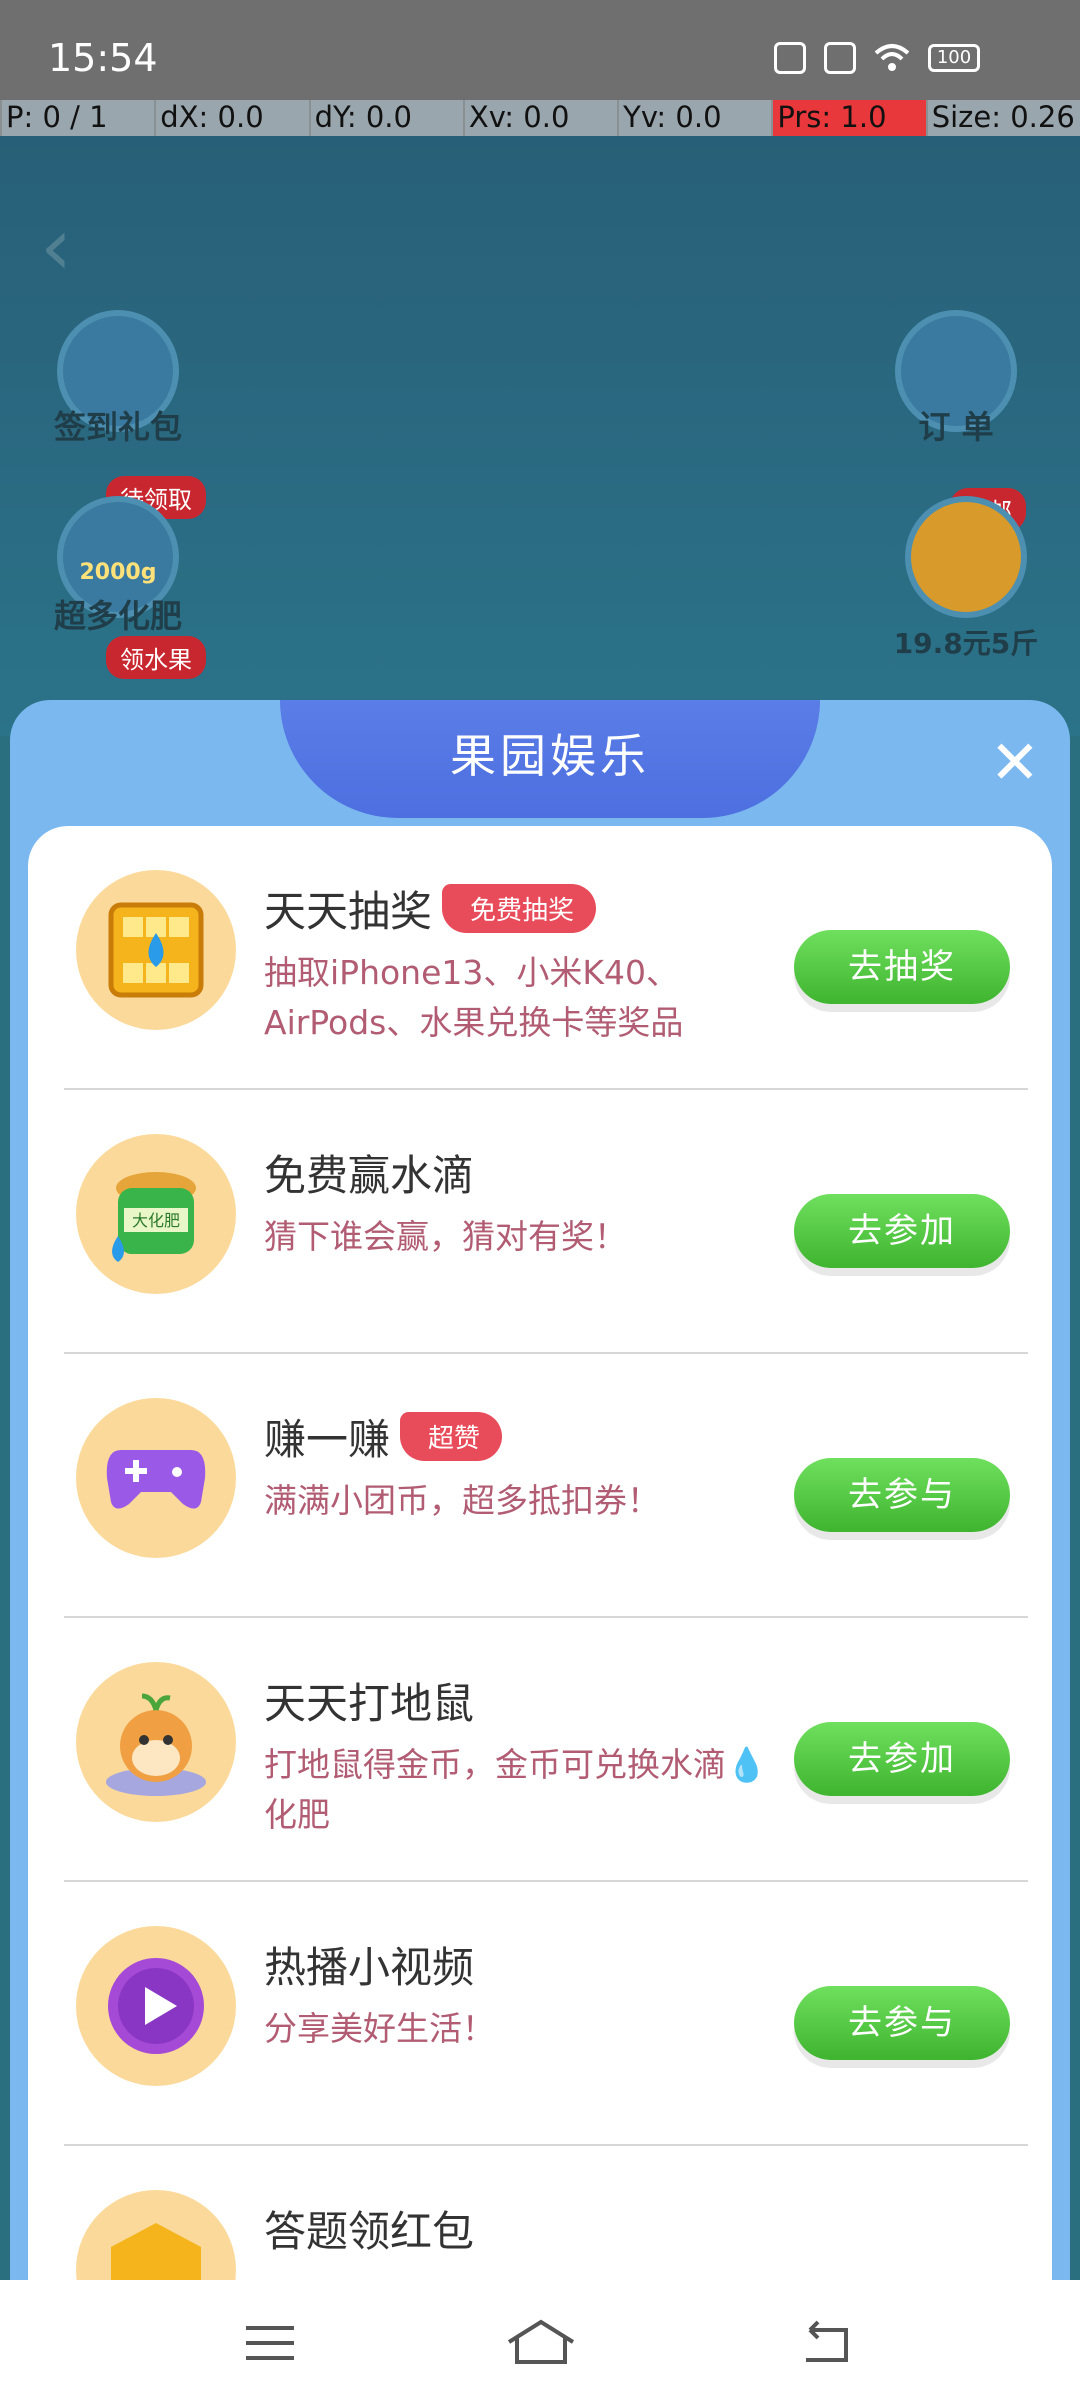 The height and width of the screenshot is (2408, 1080). I want to click on debug-size: Size: 0.26, so click(1002, 118).